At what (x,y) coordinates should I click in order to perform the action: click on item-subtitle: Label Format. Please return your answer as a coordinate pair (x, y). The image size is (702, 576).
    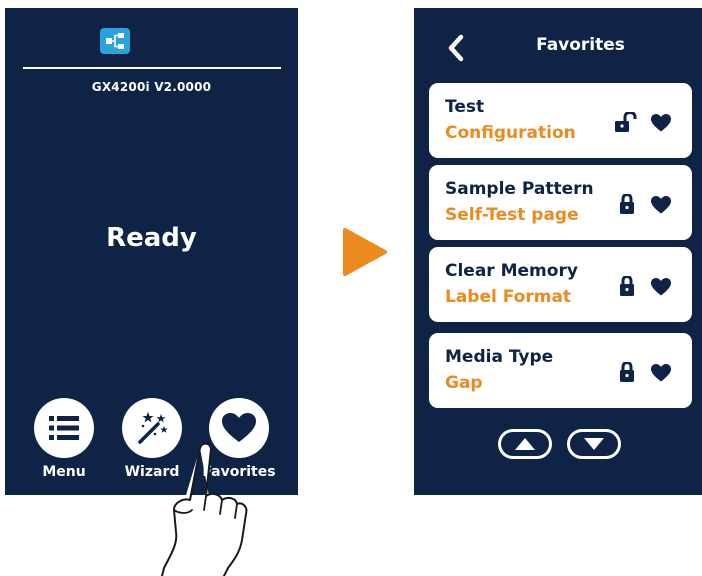
    Looking at the image, I should click on (508, 297).